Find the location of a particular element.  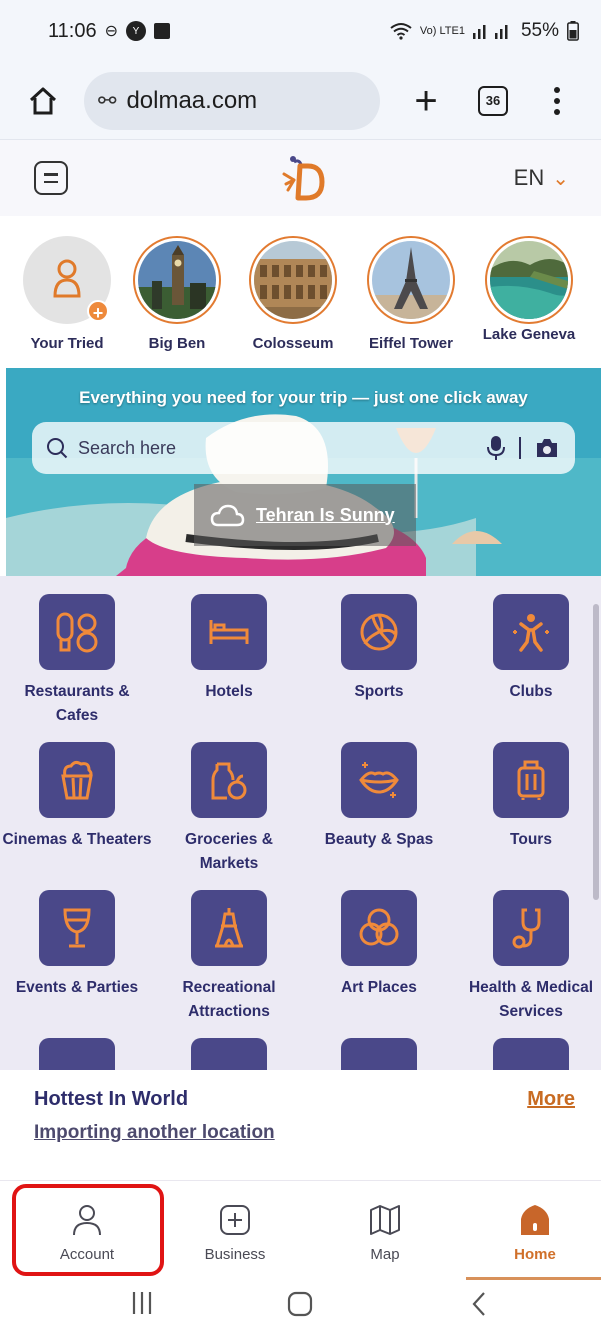

bottom-nav: Account Business Map Home is located at coordinates (300, 1230).